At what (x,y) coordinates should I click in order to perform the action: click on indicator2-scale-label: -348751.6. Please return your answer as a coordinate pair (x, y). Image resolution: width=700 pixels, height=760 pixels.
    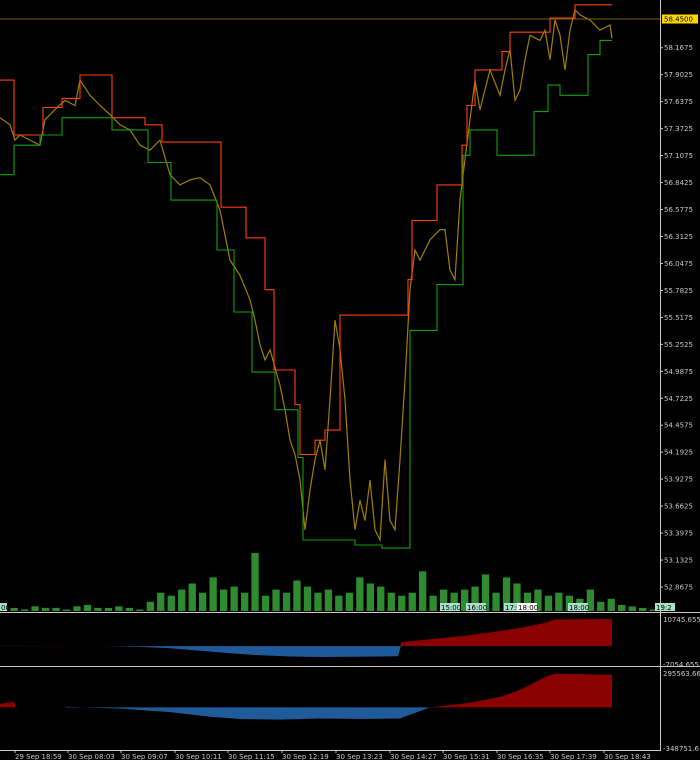
    Looking at the image, I should click on (681, 749).